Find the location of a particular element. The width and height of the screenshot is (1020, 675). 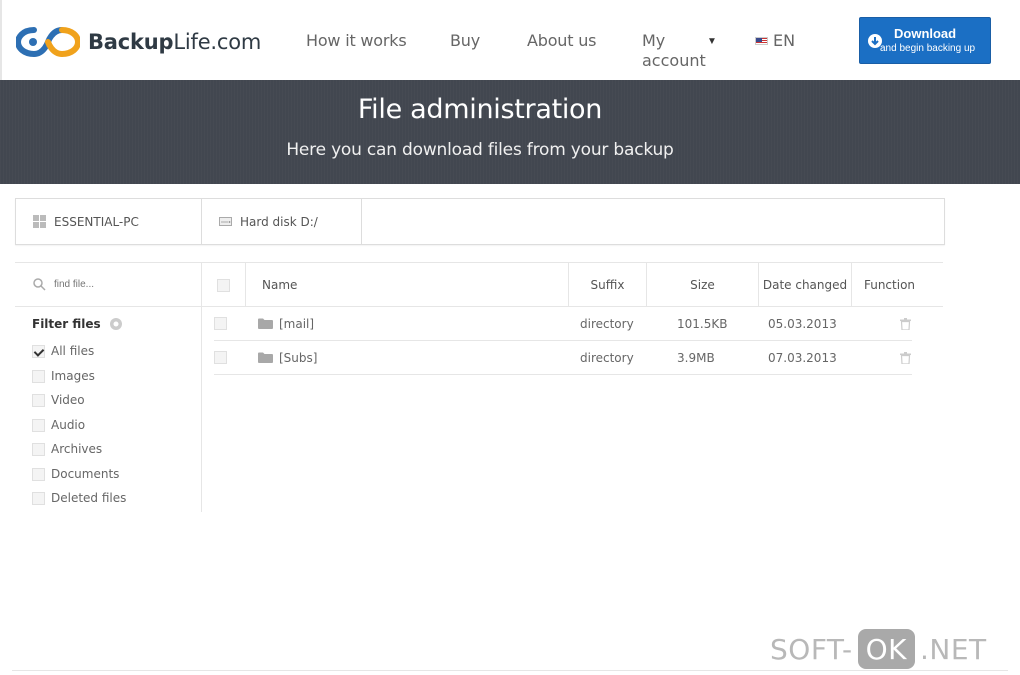

divider is located at coordinates (510, 670).